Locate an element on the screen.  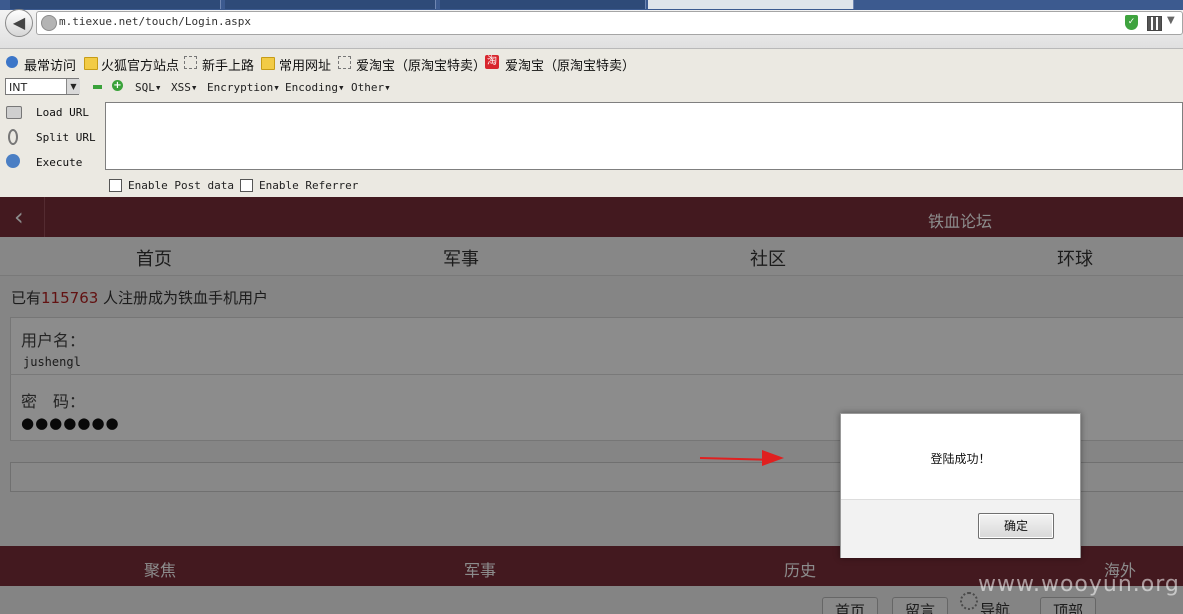
bookmark-item: 新手上路 is located at coordinates (228, 64).